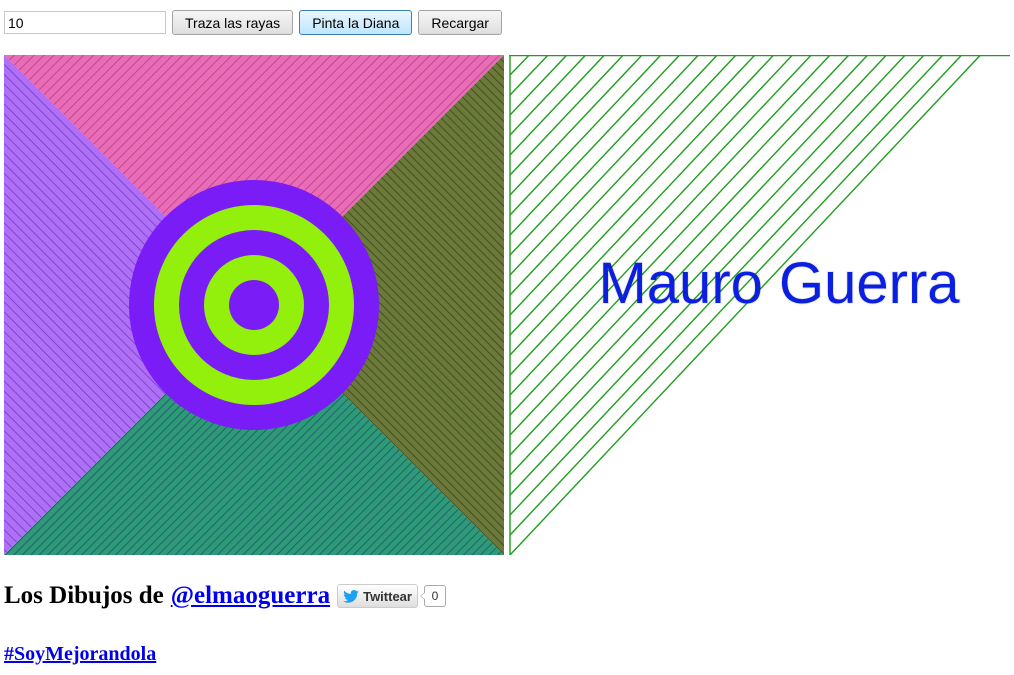  I want to click on tweet-count: 0, so click(432, 596).